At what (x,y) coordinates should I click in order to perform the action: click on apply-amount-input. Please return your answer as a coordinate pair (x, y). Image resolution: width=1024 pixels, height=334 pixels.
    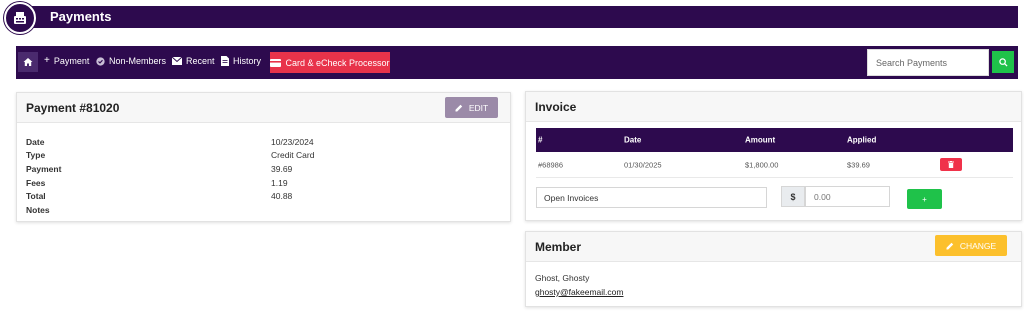
    Looking at the image, I should click on (847, 196).